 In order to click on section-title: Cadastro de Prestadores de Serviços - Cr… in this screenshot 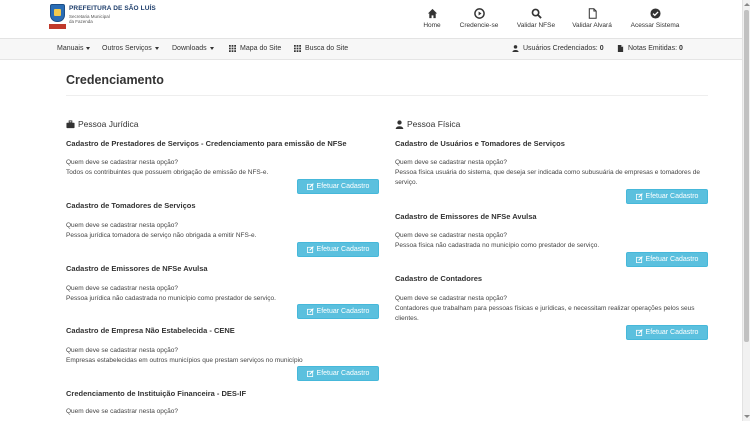, I will do `click(206, 143)`.